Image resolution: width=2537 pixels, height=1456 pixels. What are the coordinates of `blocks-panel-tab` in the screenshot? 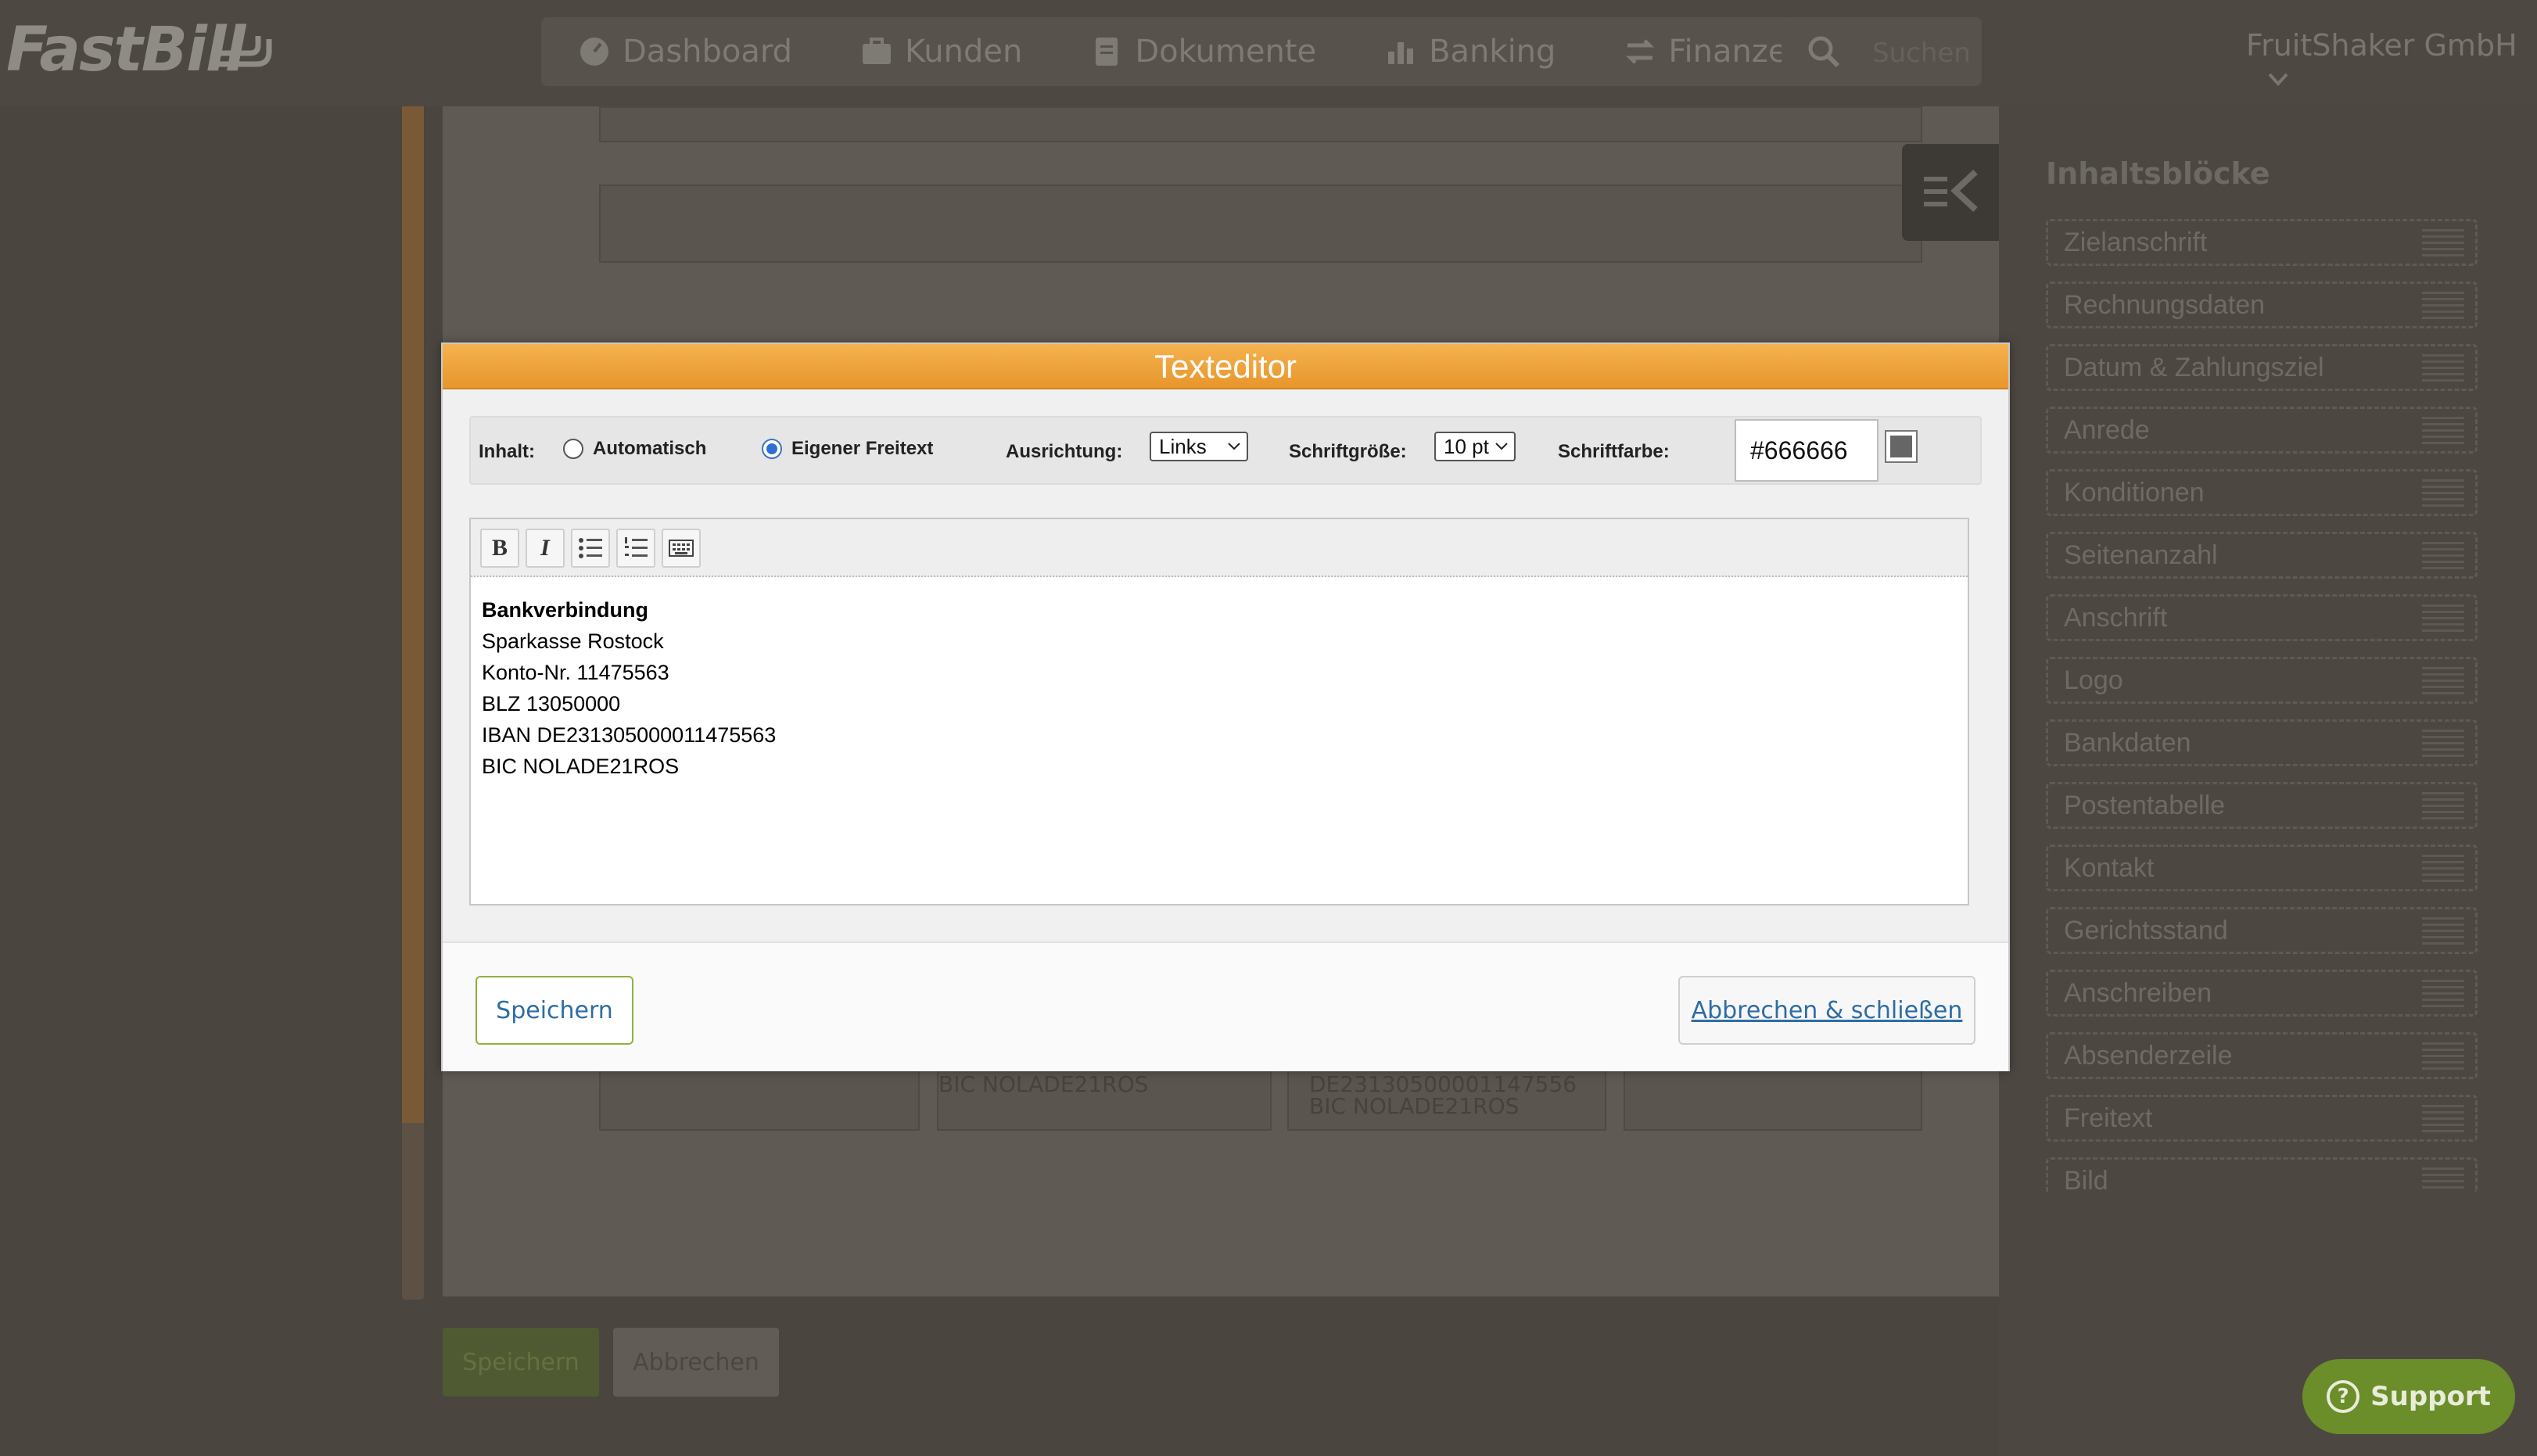 It's located at (1950, 192).